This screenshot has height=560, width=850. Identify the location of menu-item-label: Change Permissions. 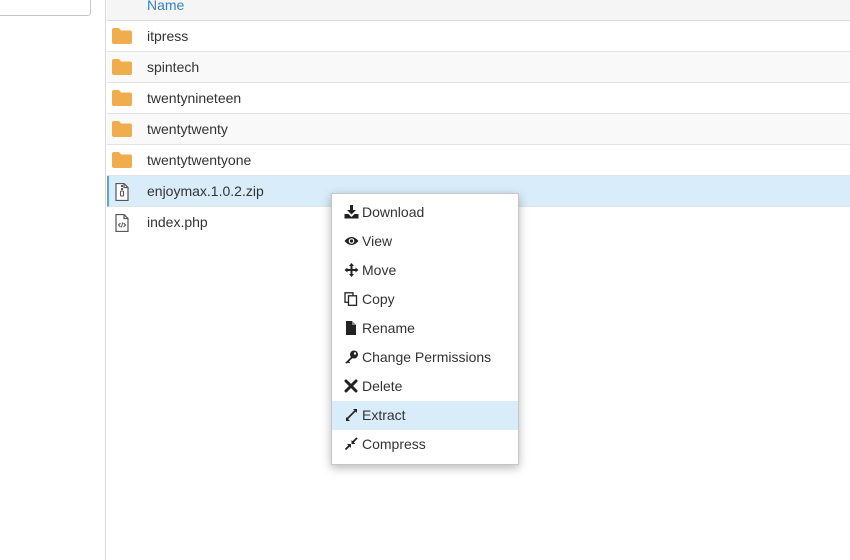
(427, 357).